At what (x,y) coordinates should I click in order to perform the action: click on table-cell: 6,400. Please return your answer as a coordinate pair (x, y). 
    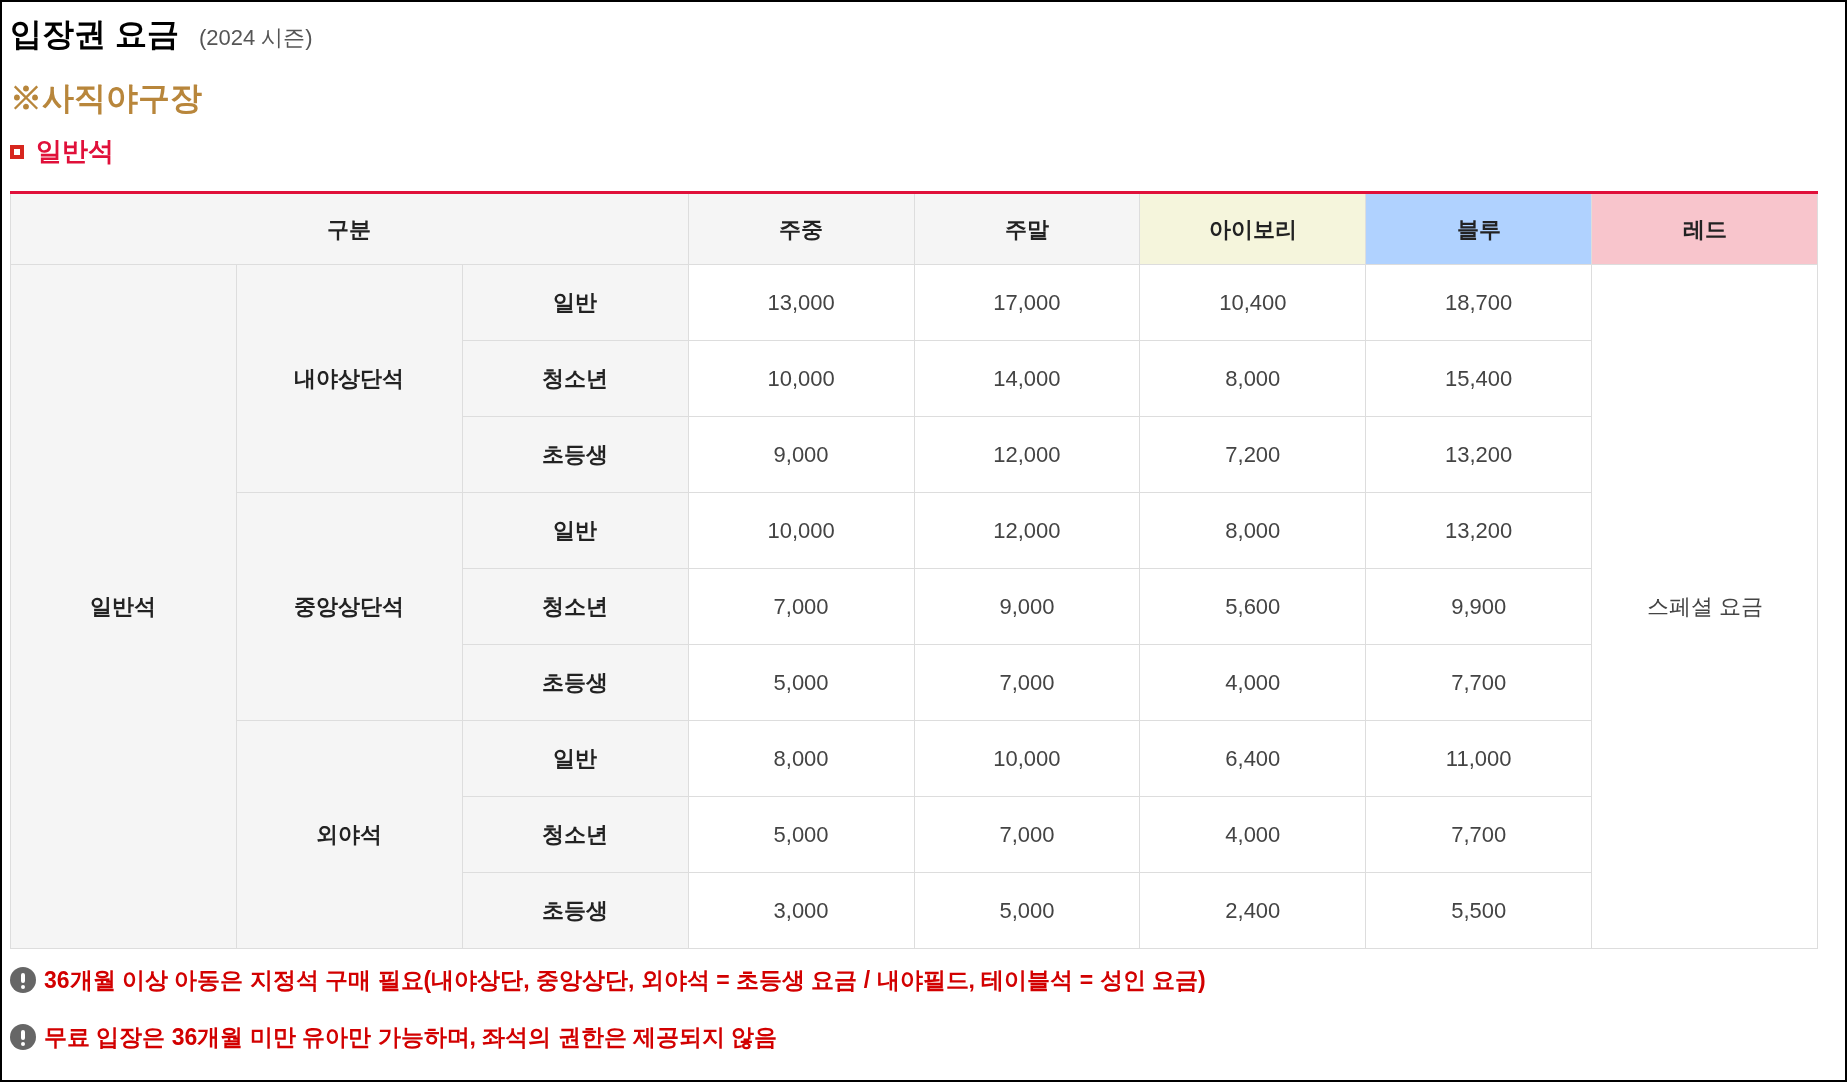
    Looking at the image, I should click on (1252, 758).